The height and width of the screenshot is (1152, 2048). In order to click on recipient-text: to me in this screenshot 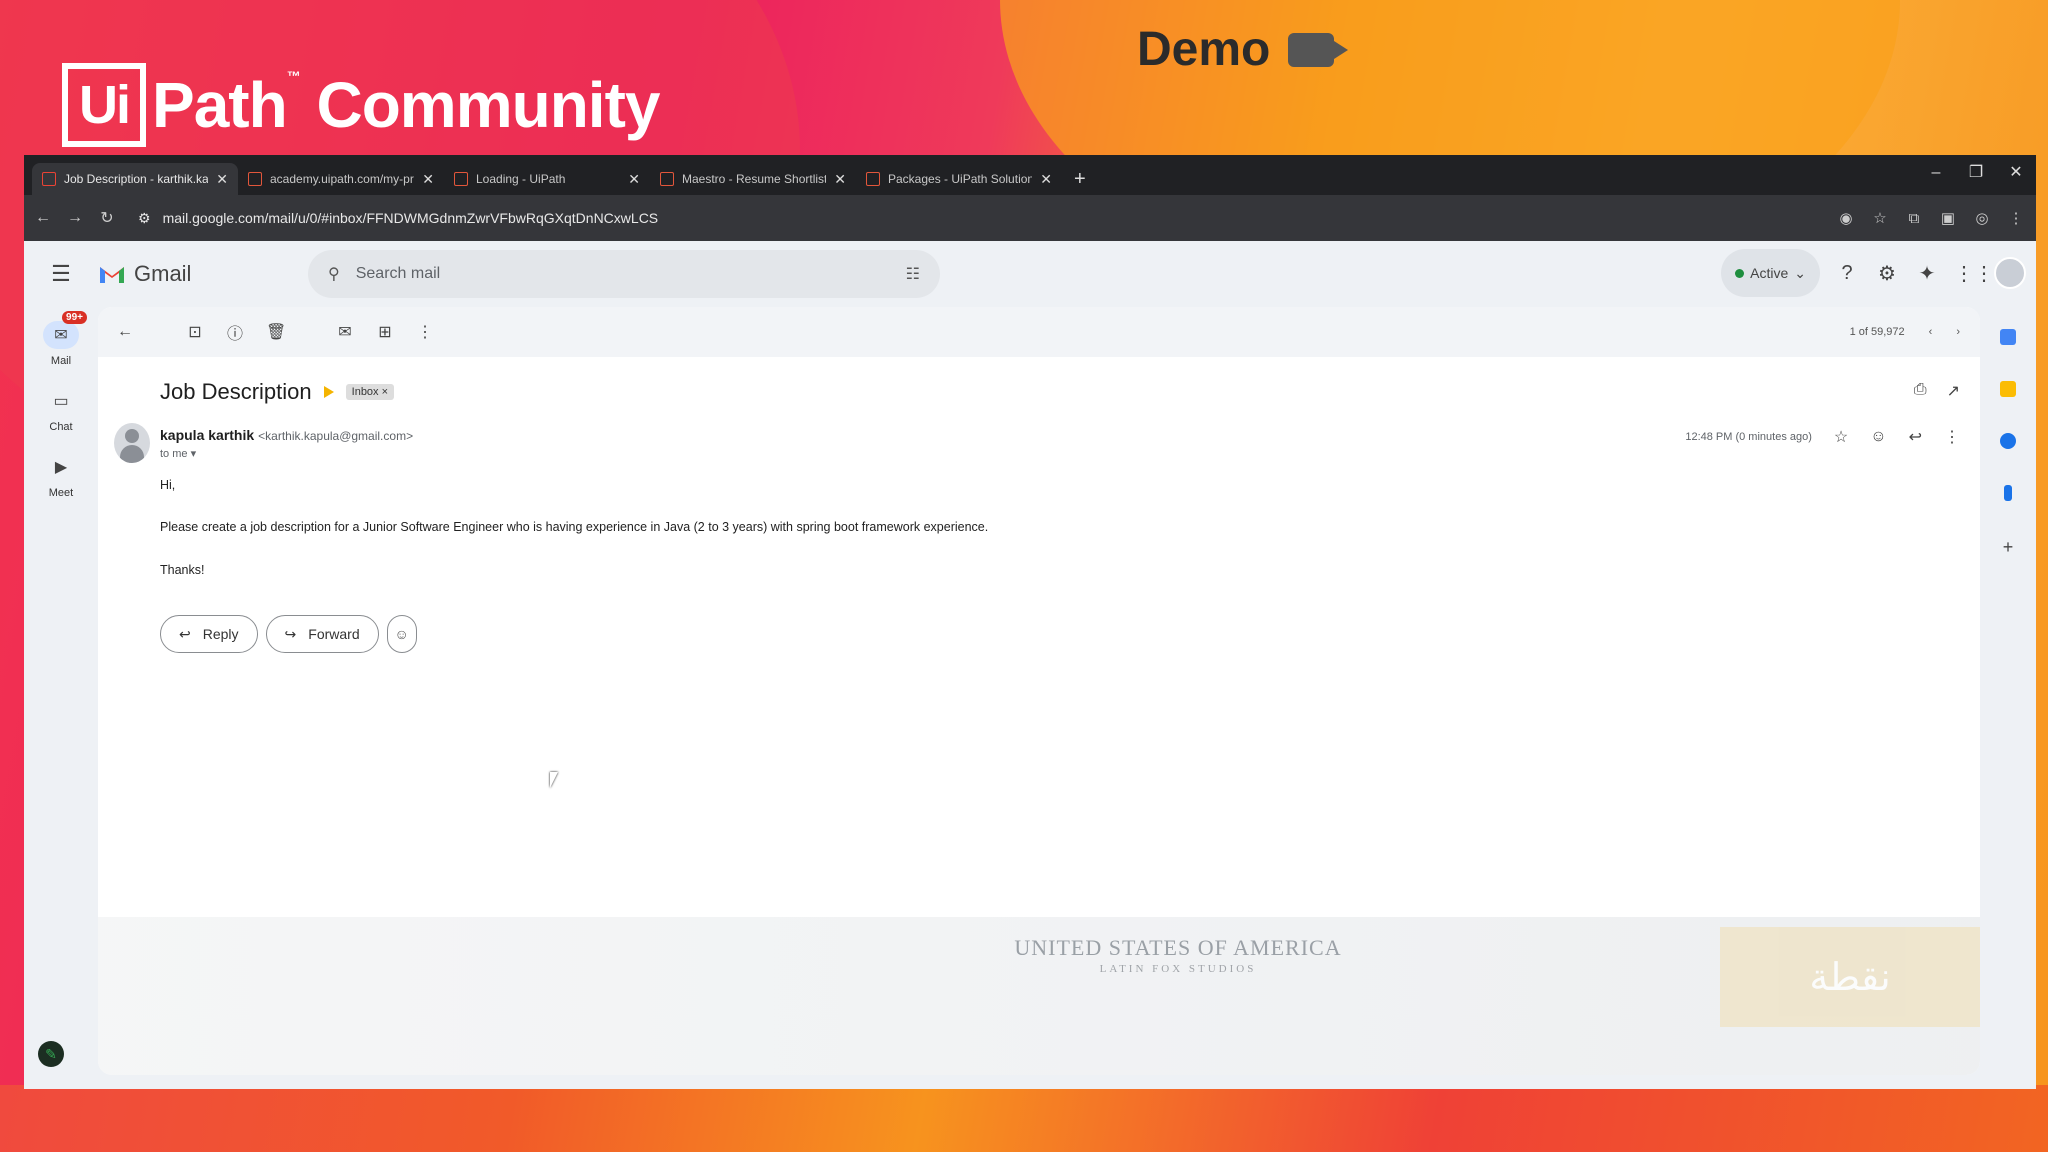, I will do `click(174, 454)`.